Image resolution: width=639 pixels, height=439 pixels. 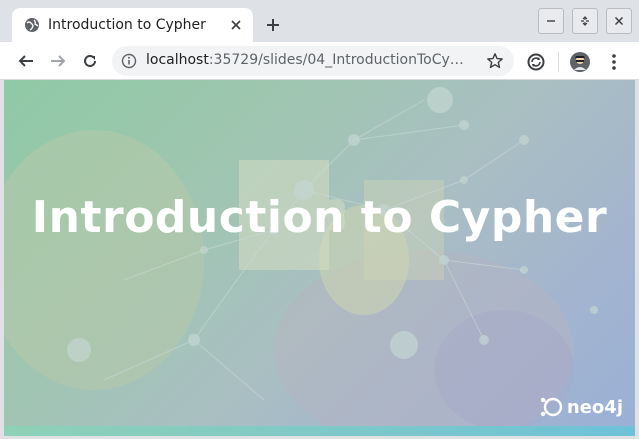 What do you see at coordinates (32, 25) in the screenshot?
I see `globe-icon` at bounding box center [32, 25].